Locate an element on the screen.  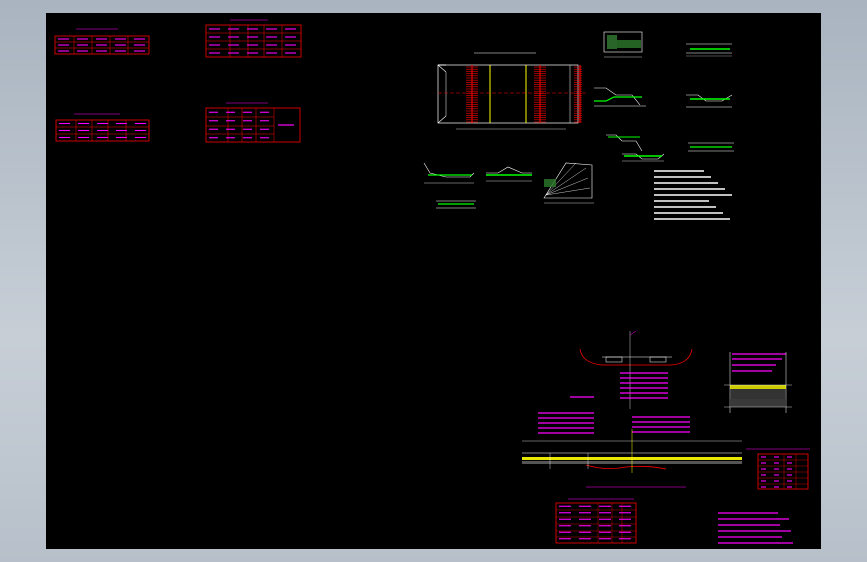
general-notes is located at coordinates (693, 195).